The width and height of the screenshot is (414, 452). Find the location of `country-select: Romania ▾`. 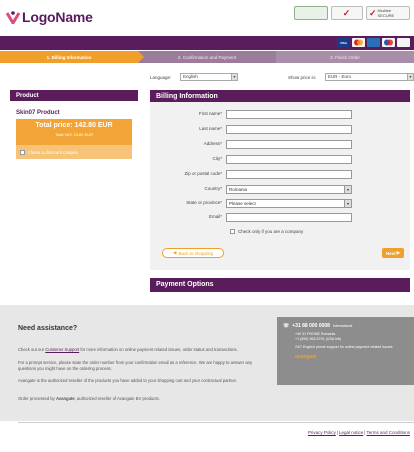

country-select: Romania ▾ is located at coordinates (289, 189).